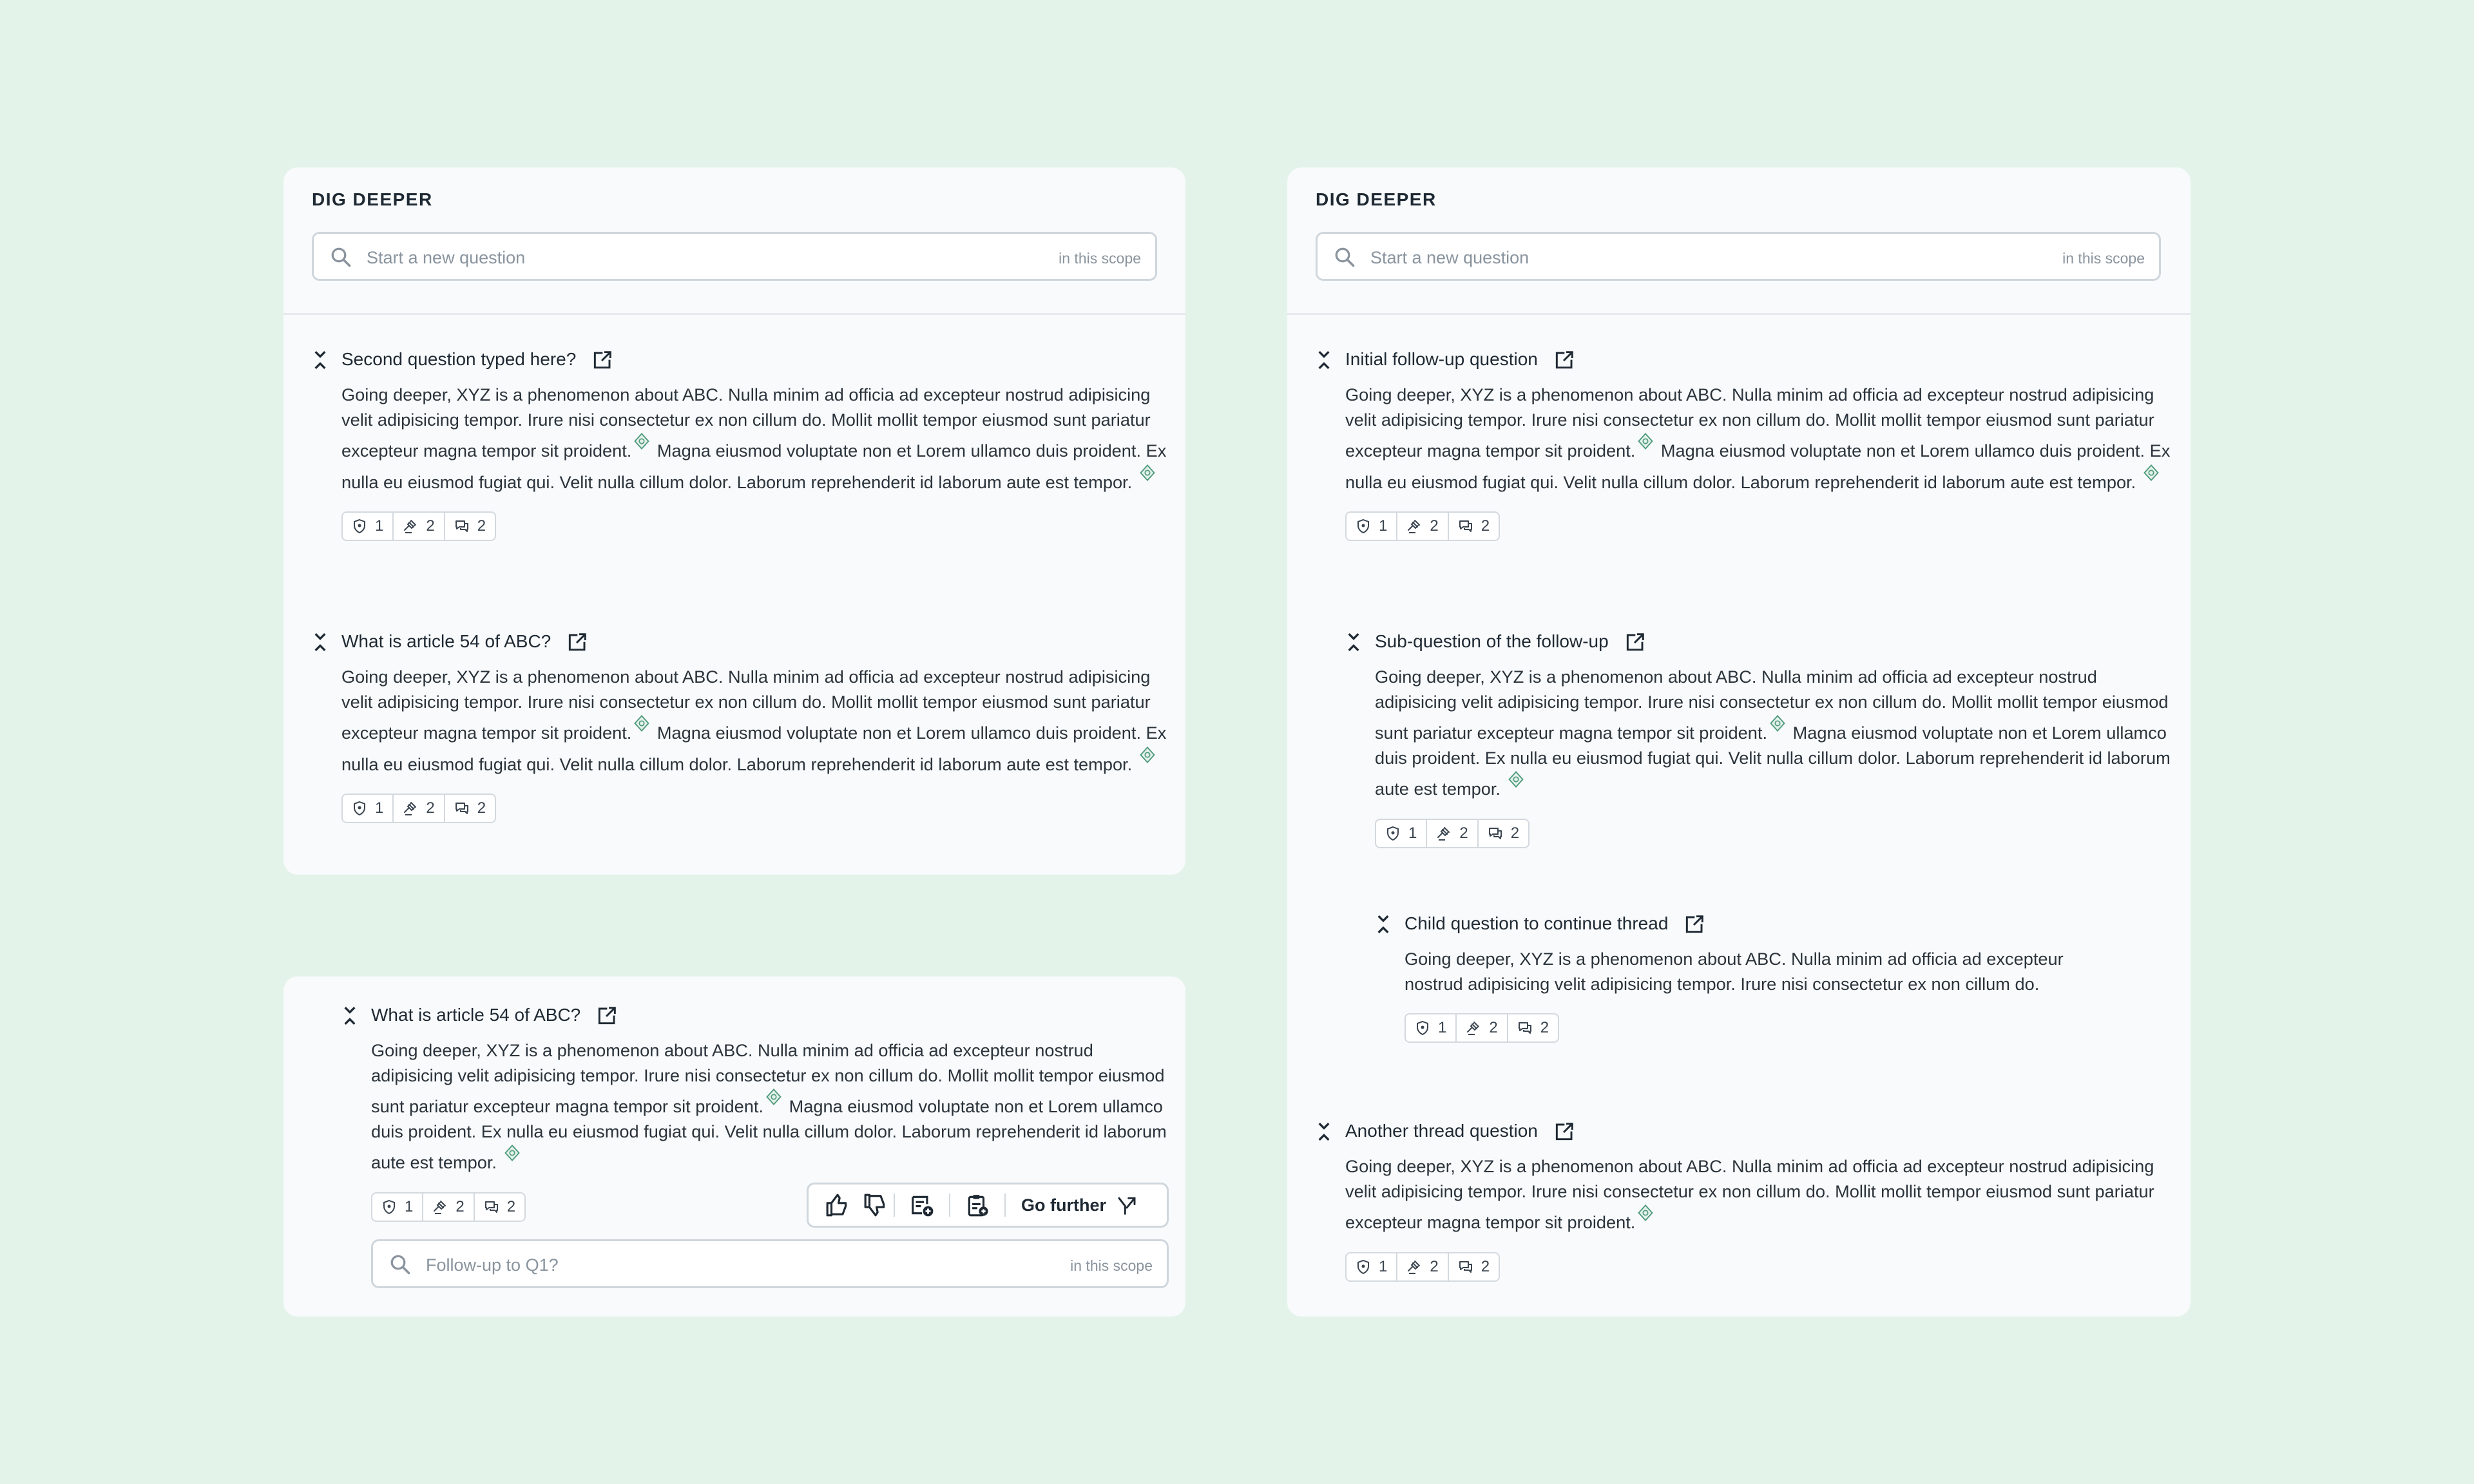  I want to click on add-note-button, so click(922, 1205).